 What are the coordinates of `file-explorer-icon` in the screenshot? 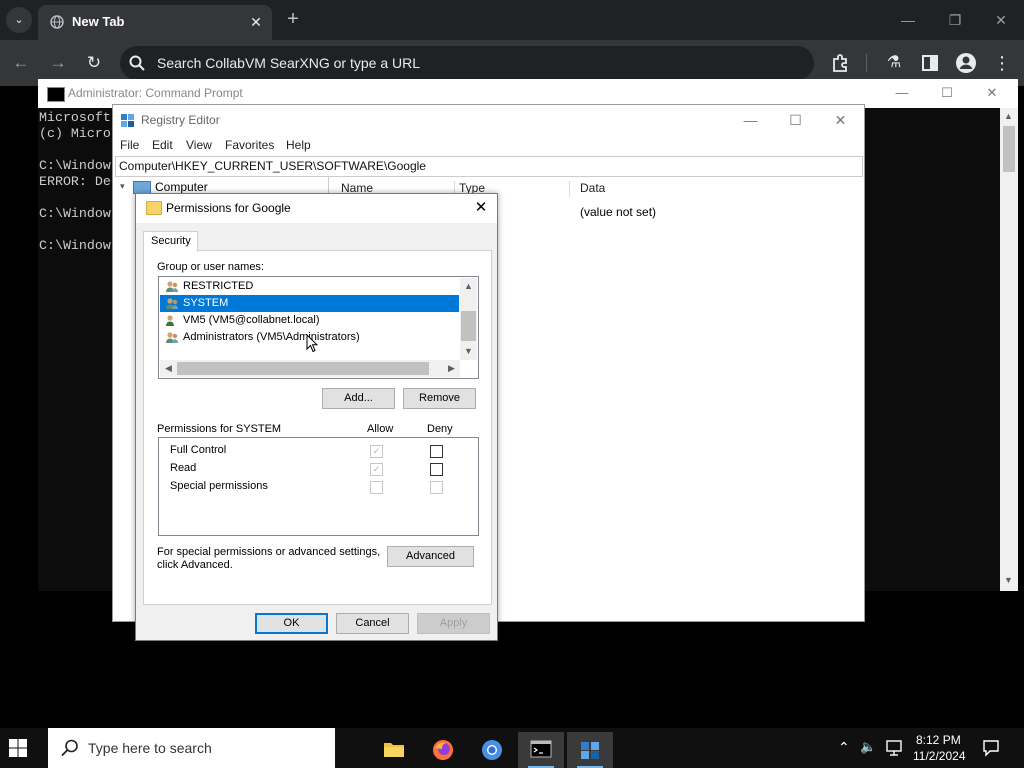 It's located at (394, 750).